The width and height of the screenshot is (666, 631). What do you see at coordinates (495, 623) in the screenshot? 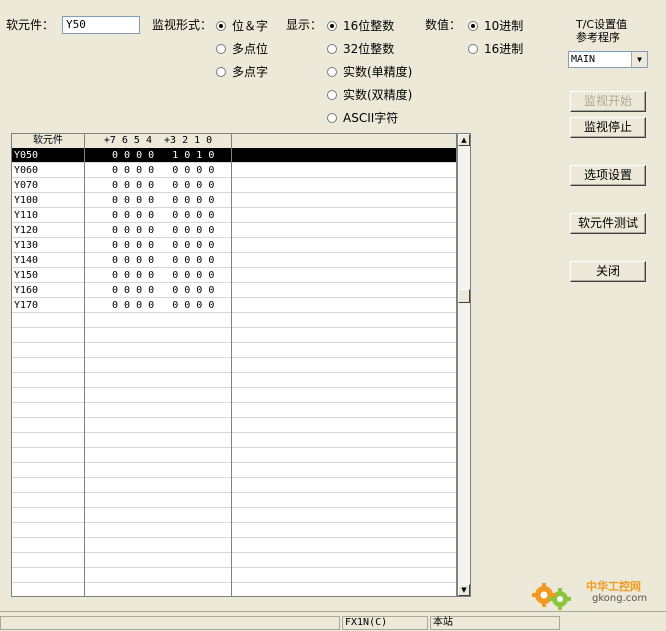
I see `status-station: 本站` at bounding box center [495, 623].